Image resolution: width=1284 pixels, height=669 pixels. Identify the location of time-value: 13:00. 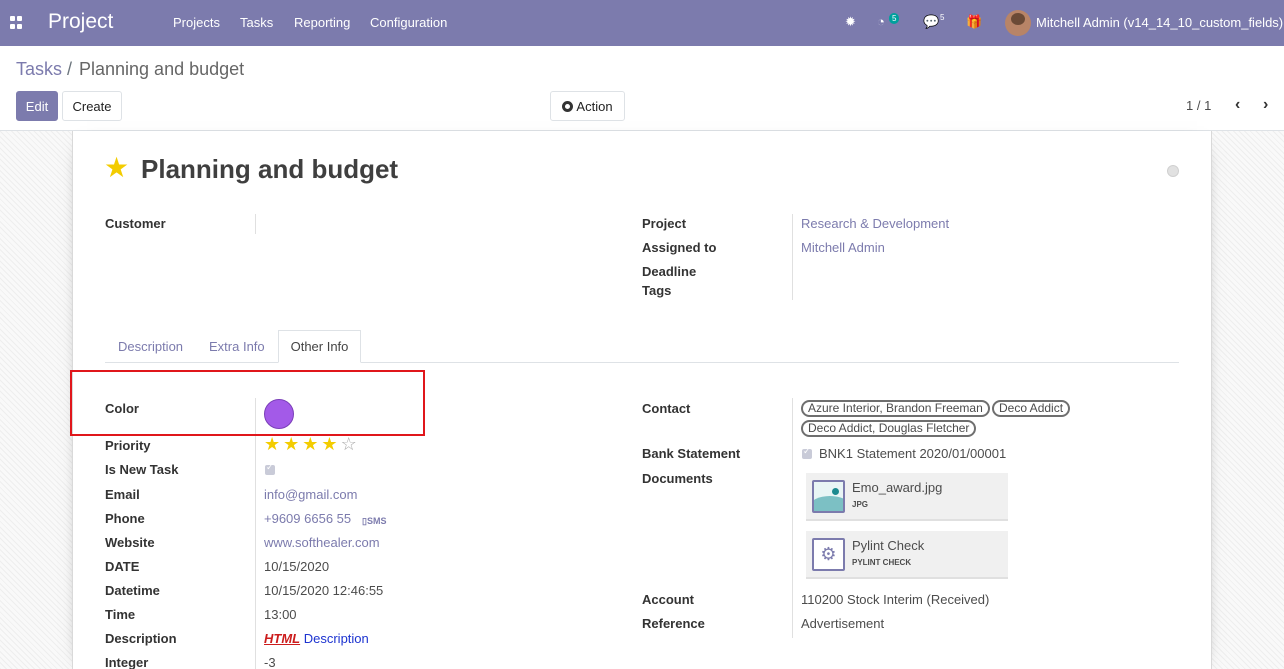
(280, 614).